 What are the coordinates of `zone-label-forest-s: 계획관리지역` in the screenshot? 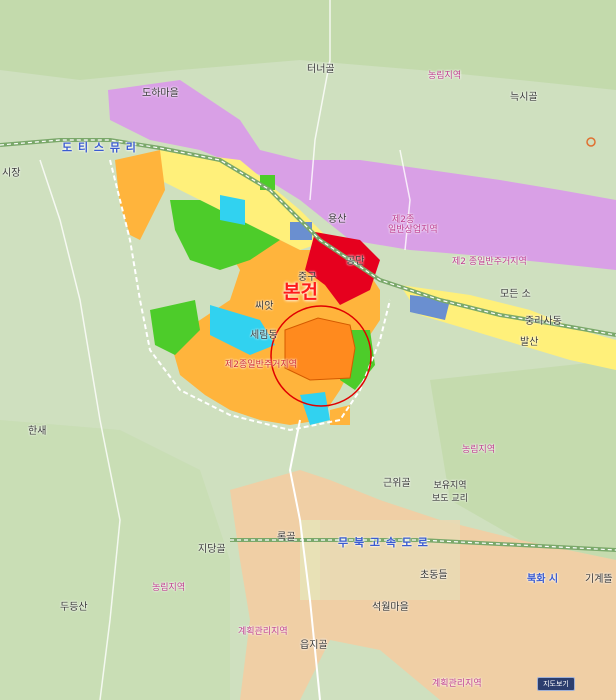 It's located at (457, 684).